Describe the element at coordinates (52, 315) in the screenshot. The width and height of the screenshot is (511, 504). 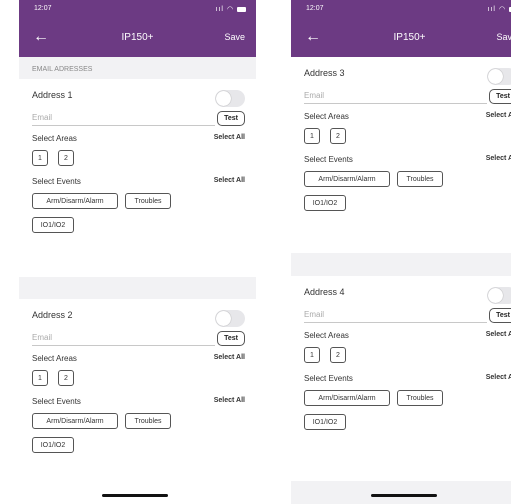
I see `address-label: Address 2` at that location.